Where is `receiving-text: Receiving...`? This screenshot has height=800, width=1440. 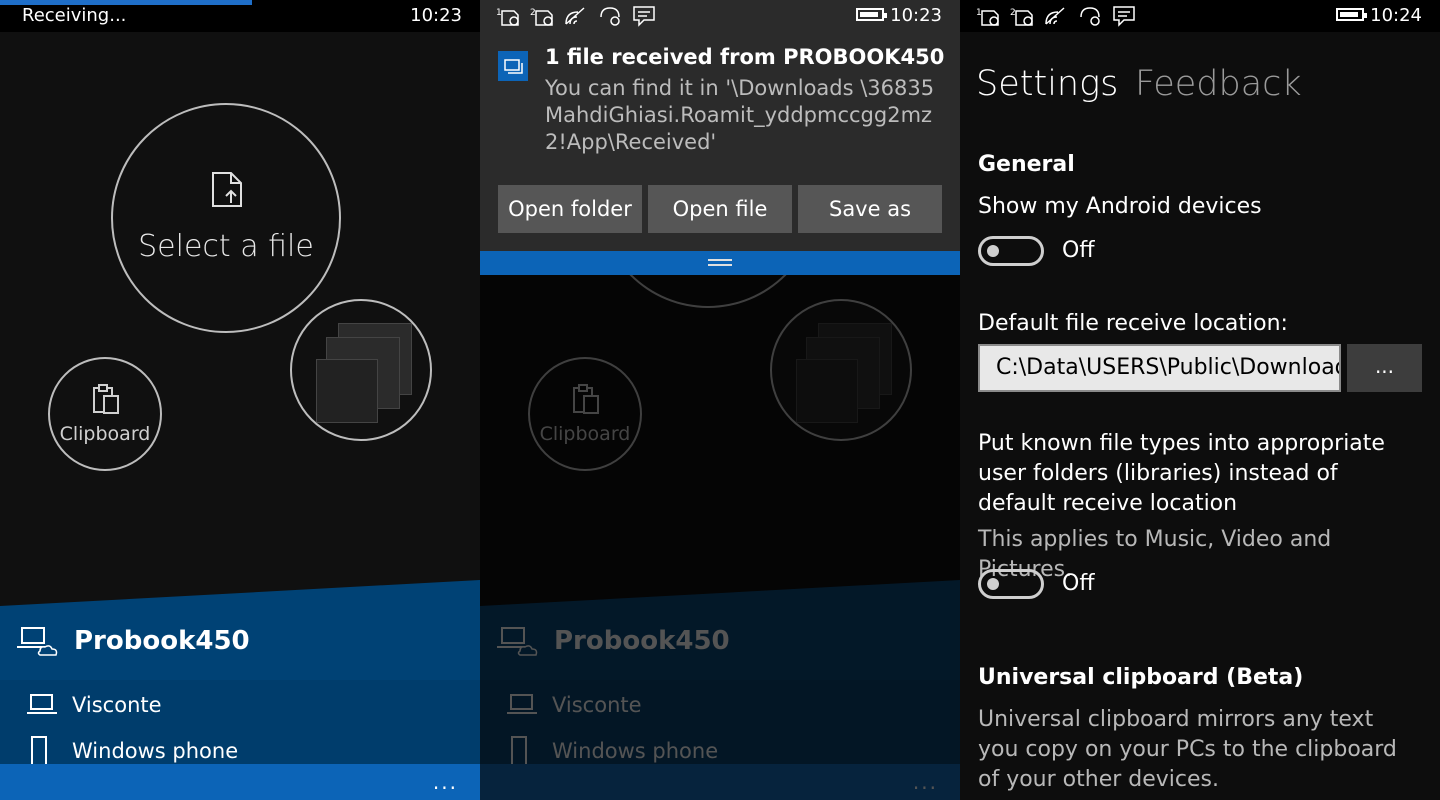 receiving-text: Receiving... is located at coordinates (74, 15).